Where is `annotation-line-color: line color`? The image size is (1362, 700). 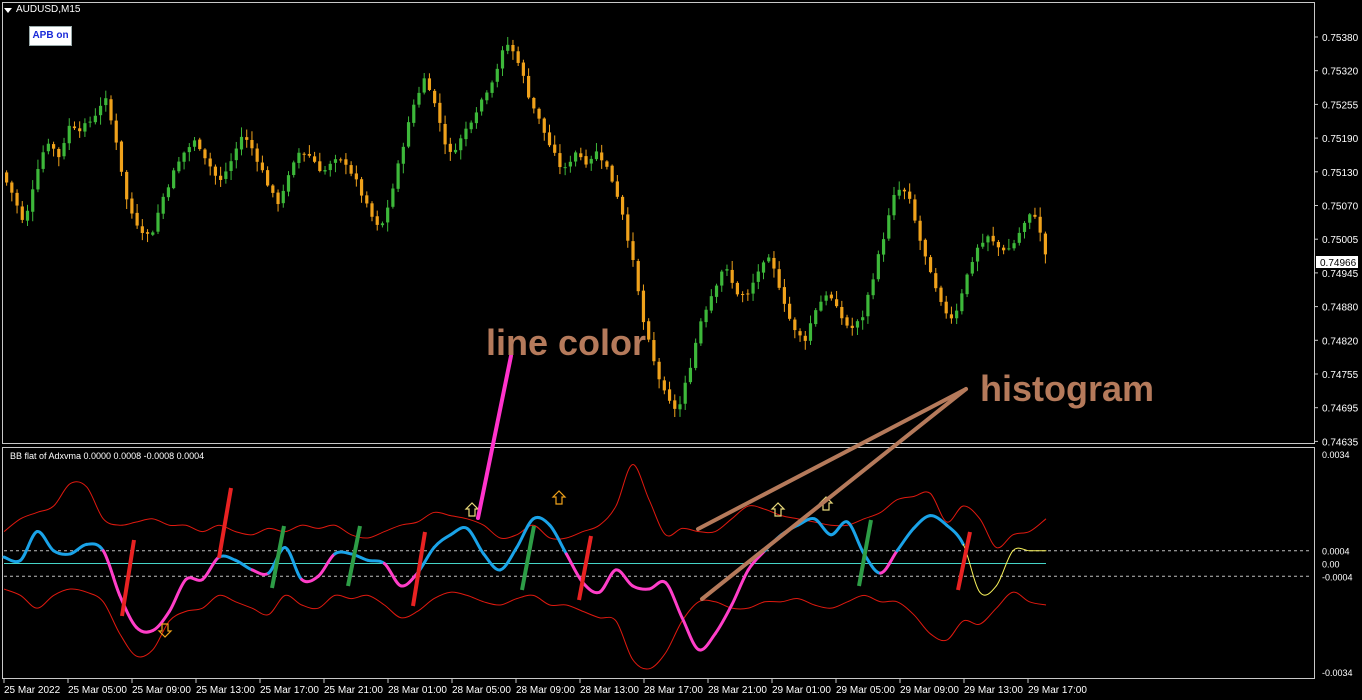 annotation-line-color: line color is located at coordinates (566, 342).